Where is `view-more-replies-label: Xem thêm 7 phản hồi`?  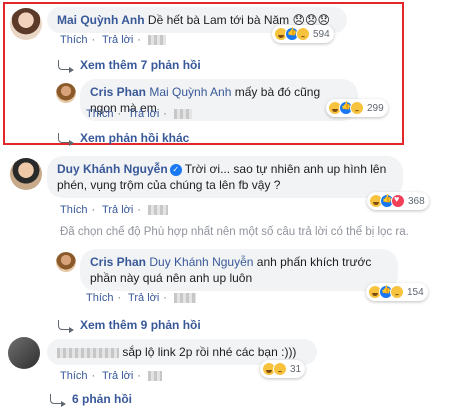
view-more-replies-label: Xem thêm 7 phản hồi is located at coordinates (140, 65).